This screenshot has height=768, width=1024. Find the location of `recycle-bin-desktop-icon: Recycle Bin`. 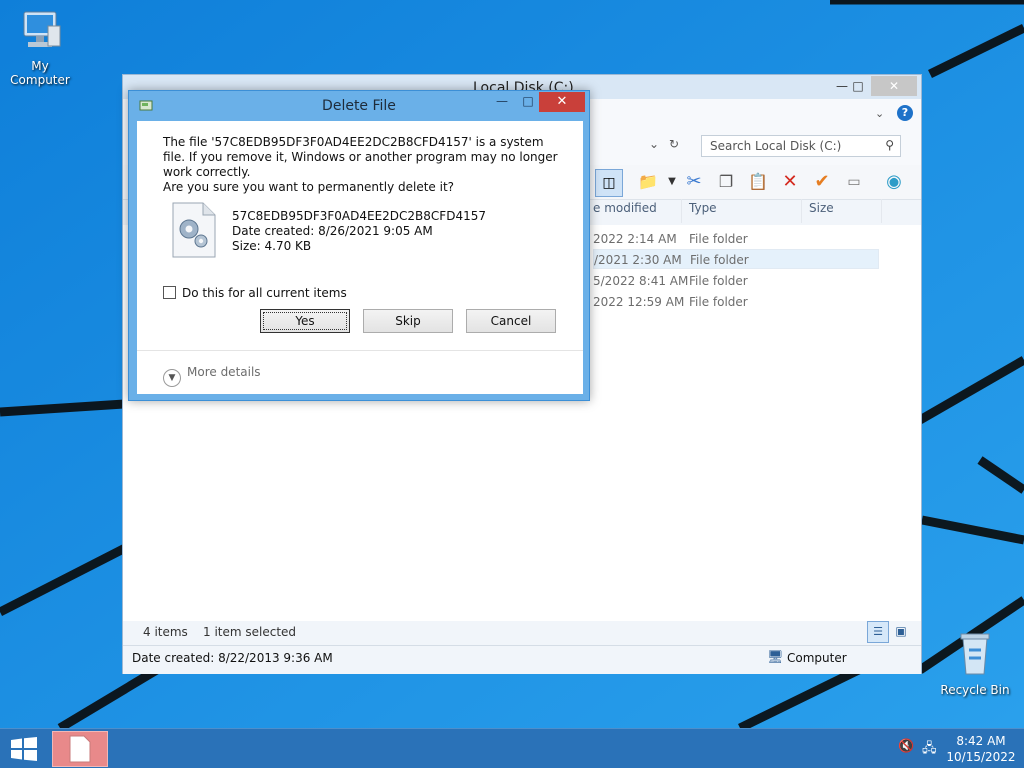

recycle-bin-desktop-icon: Recycle Bin is located at coordinates (975, 663).